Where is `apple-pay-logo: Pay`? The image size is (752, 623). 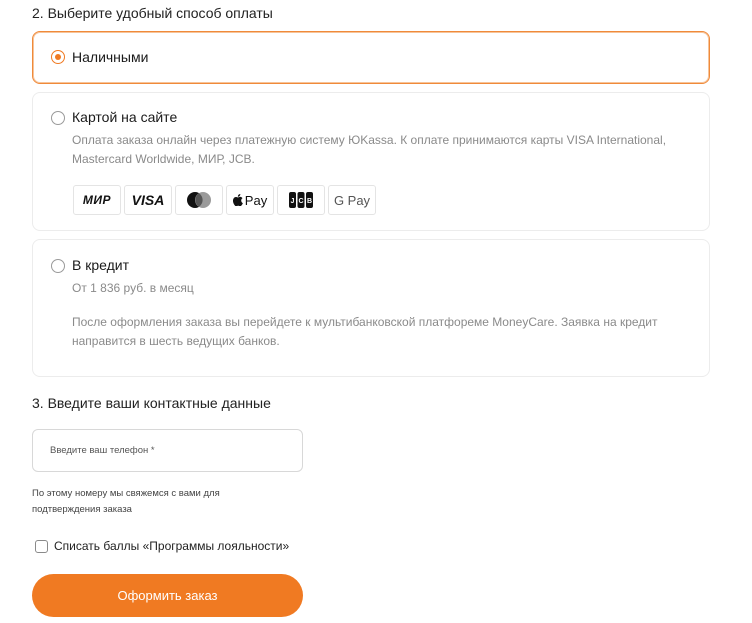 apple-pay-logo: Pay is located at coordinates (250, 200).